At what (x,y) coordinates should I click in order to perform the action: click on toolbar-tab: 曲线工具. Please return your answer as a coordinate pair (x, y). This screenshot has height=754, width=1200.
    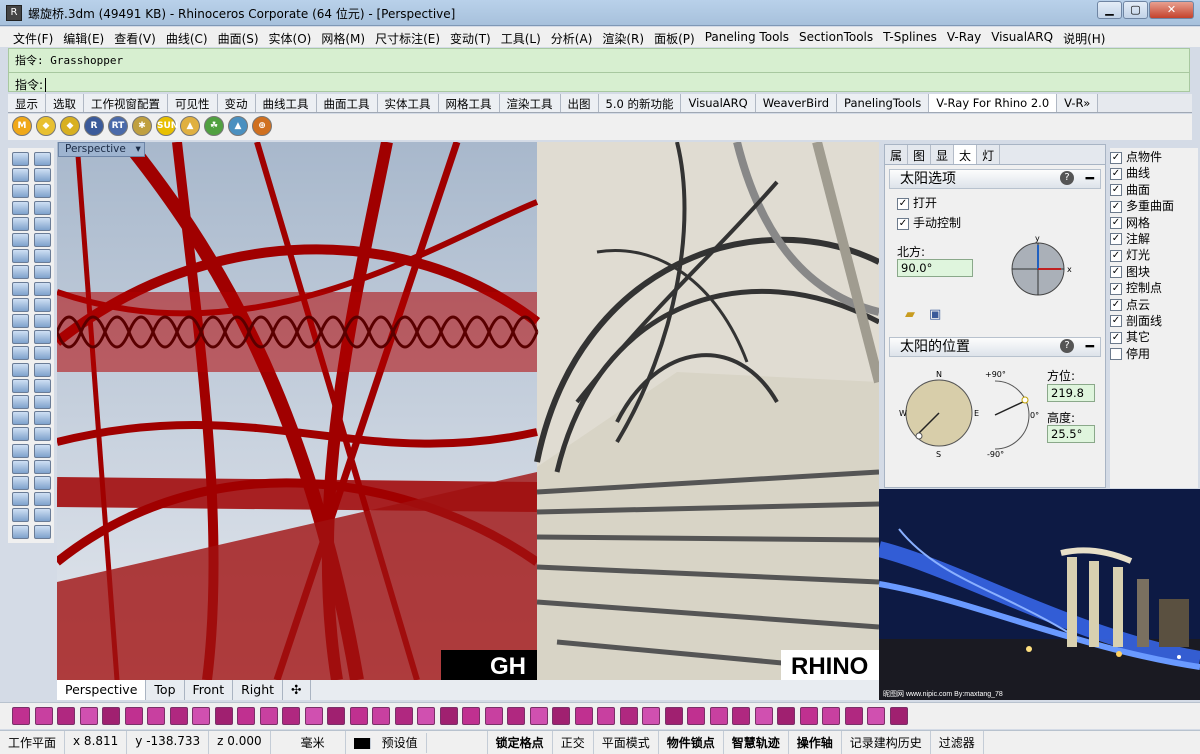
    Looking at the image, I should click on (286, 103).